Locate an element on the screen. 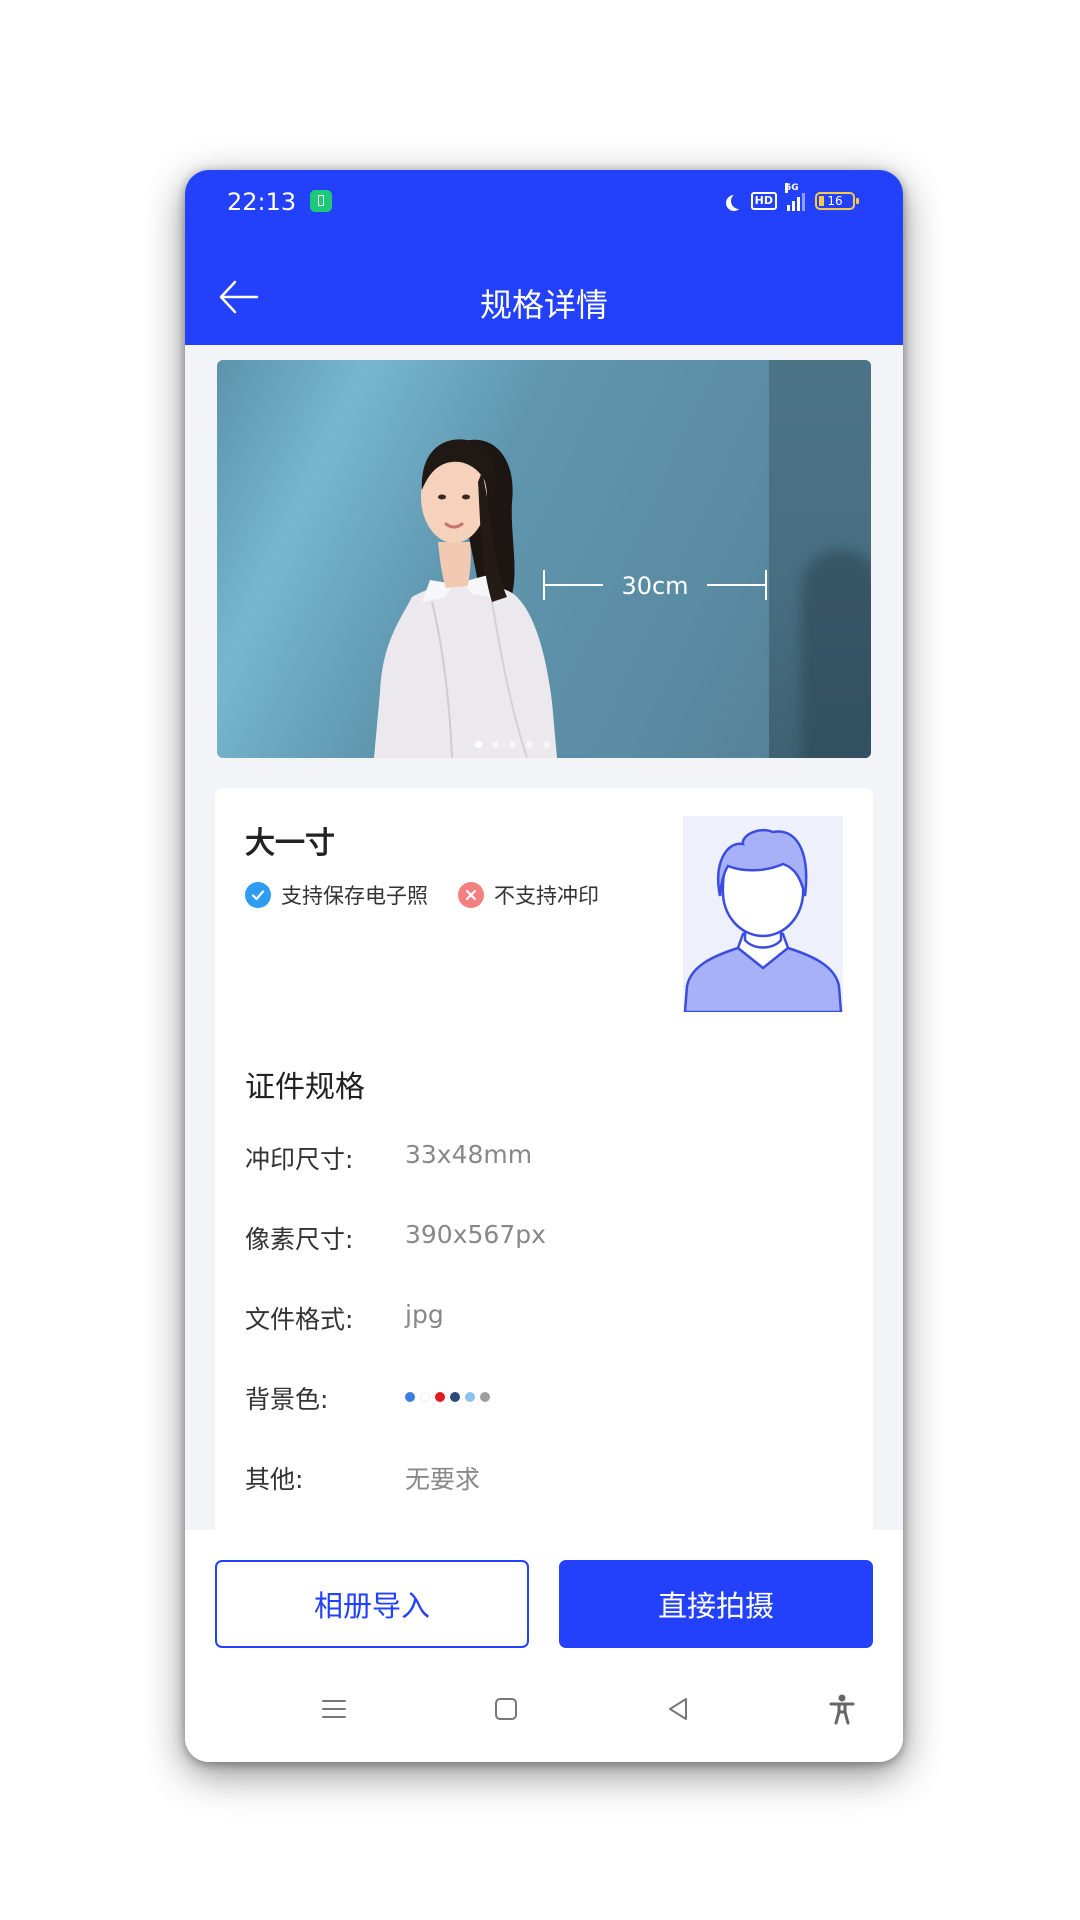  row-value: jpg is located at coordinates (424, 1314).